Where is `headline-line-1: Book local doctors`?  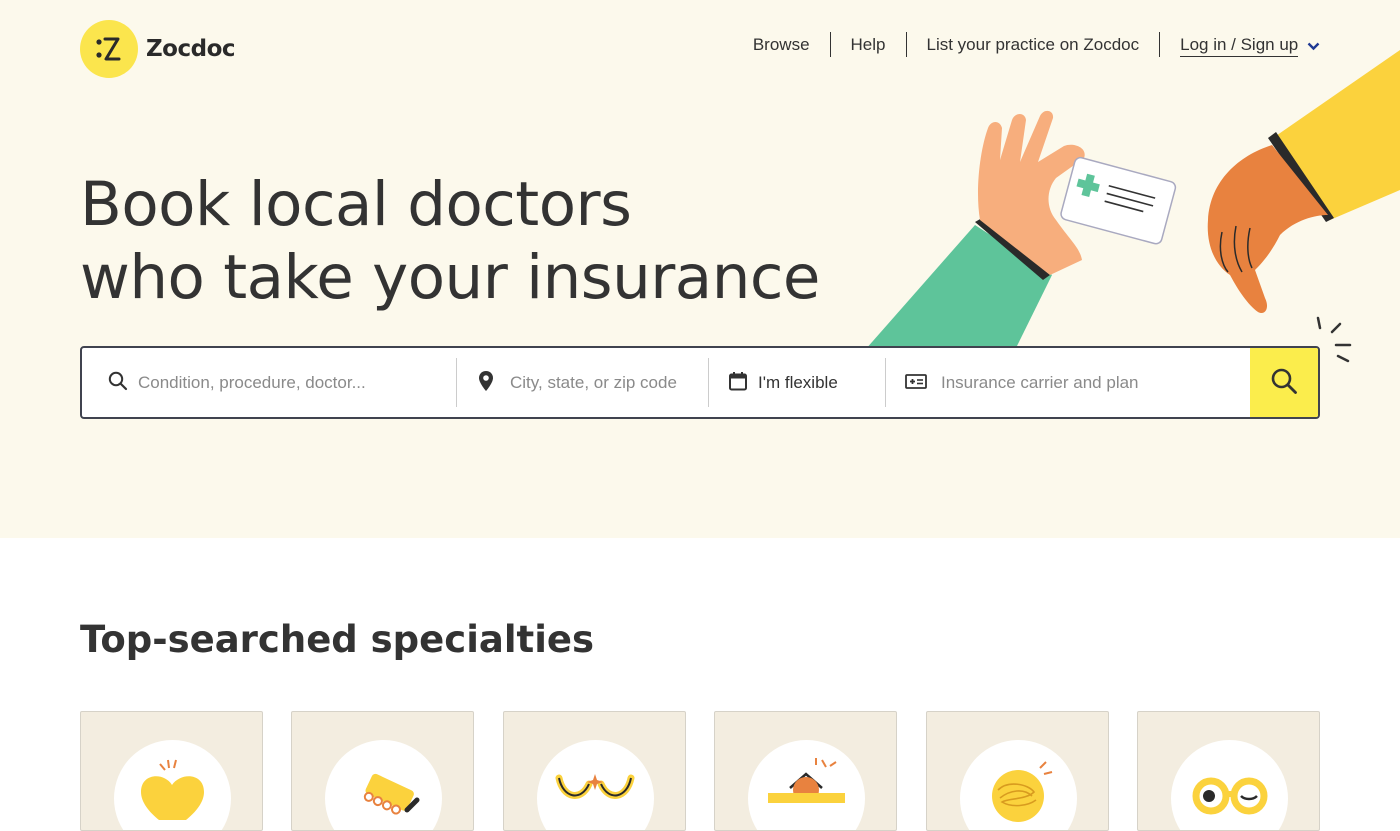 headline-line-1: Book local doctors is located at coordinates (356, 204).